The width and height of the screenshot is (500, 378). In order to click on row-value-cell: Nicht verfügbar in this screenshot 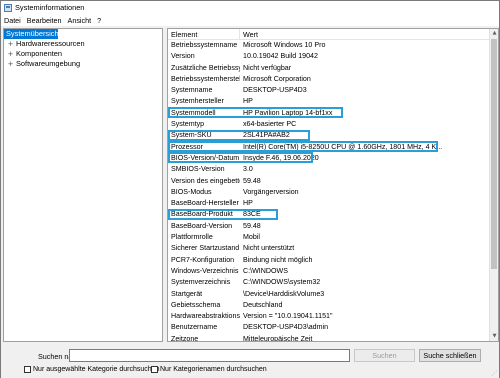, I will do `click(267, 67)`.